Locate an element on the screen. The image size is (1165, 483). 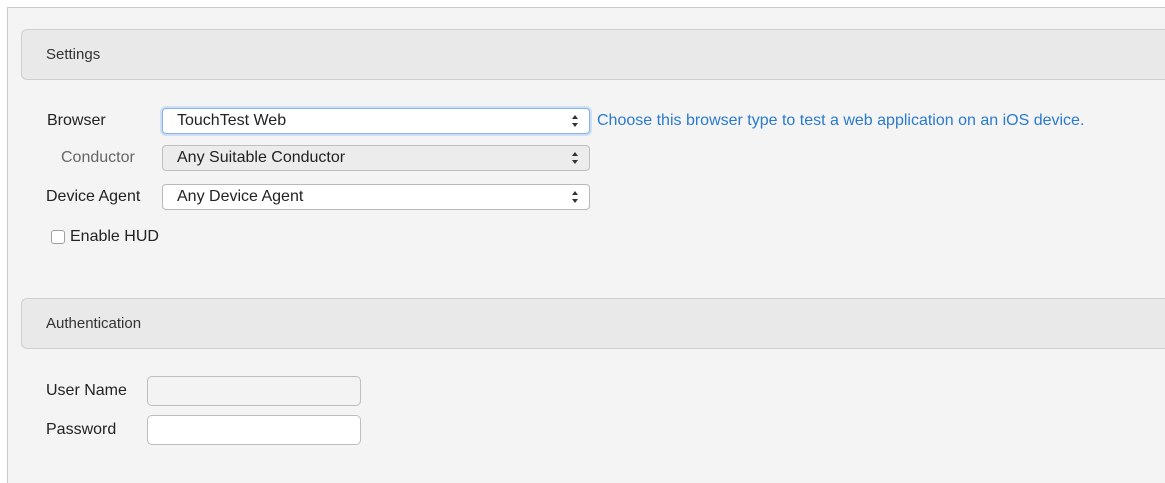
authentication-header-title: Authentication is located at coordinates (94, 323).